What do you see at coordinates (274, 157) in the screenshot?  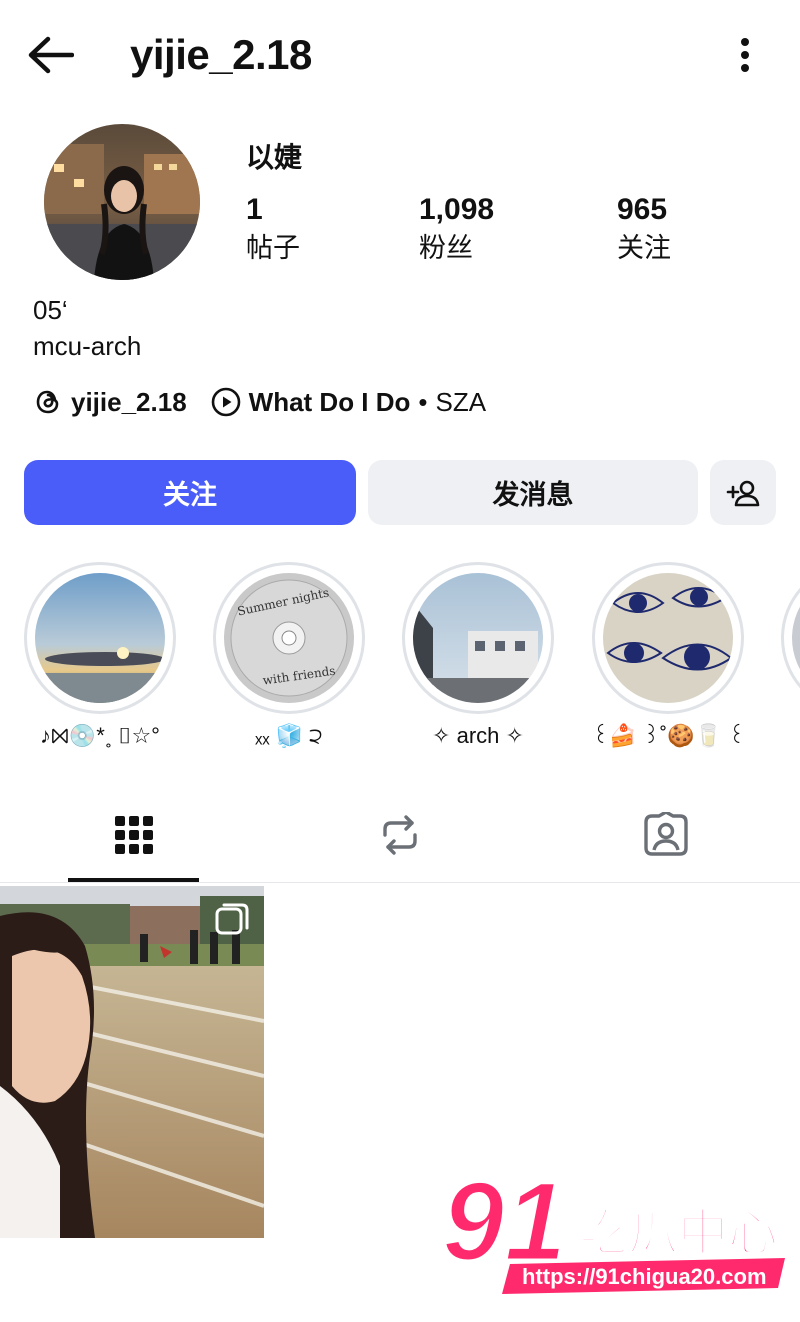 I see `display-name: 以婕` at bounding box center [274, 157].